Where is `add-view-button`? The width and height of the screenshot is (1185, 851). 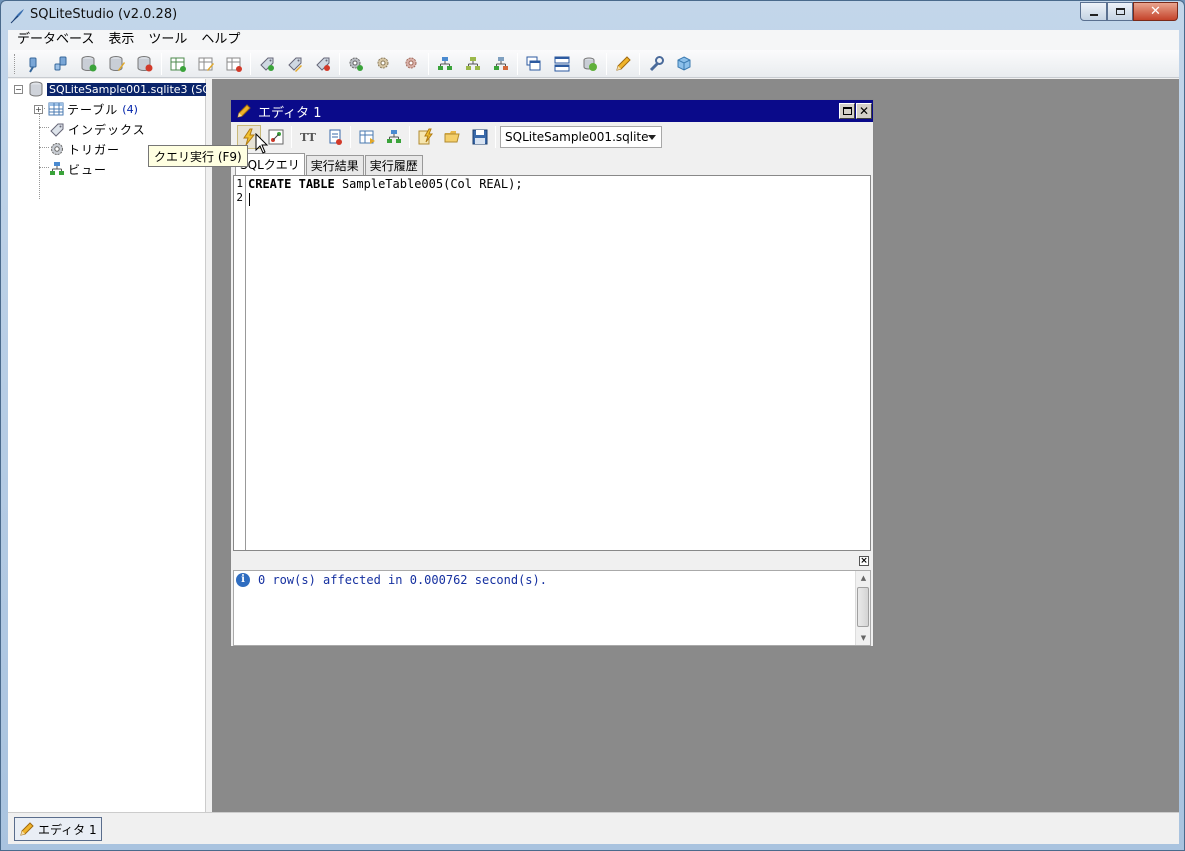
add-view-button is located at coordinates (445, 64).